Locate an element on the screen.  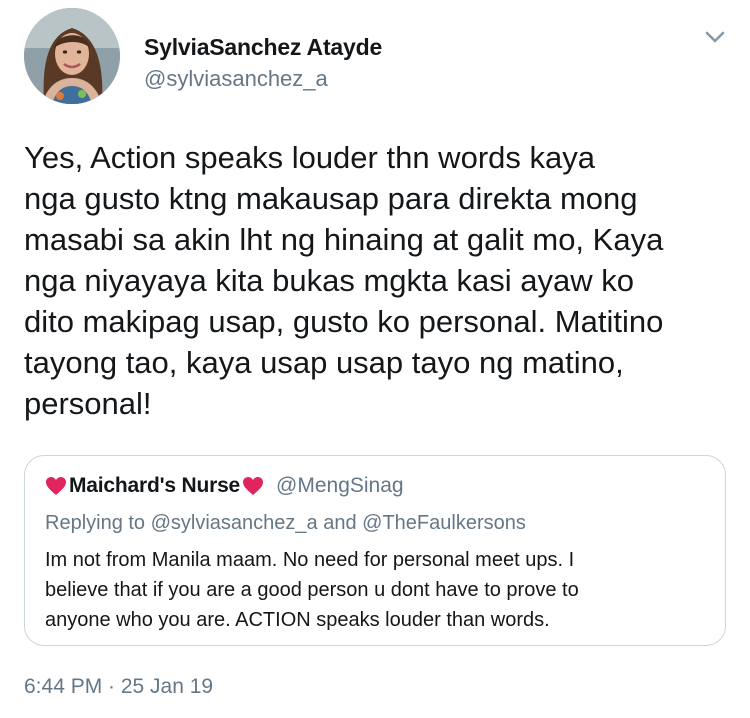
author-display-name: SylviaSanchez Atayde is located at coordinates (263, 47).